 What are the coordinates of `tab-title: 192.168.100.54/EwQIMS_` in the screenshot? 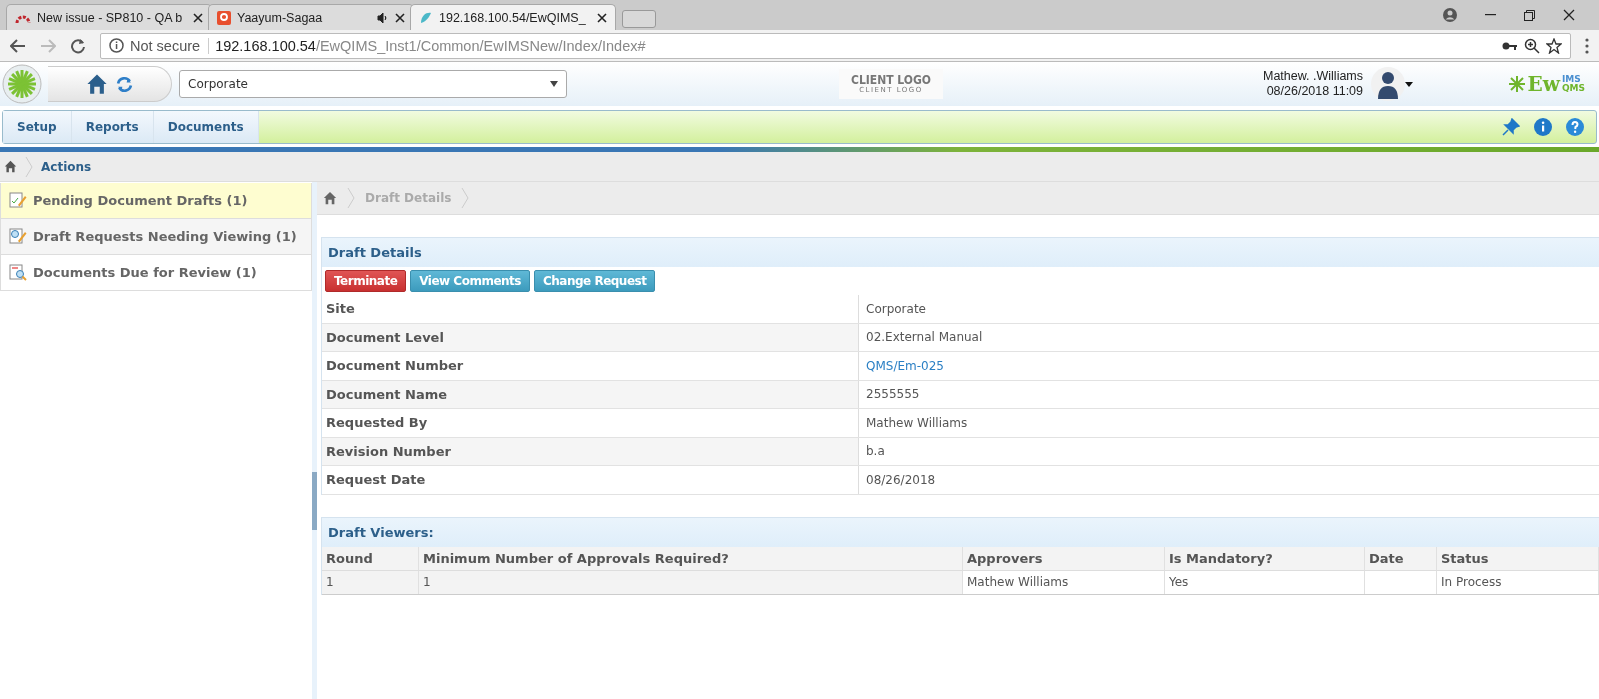 It's located at (513, 17).